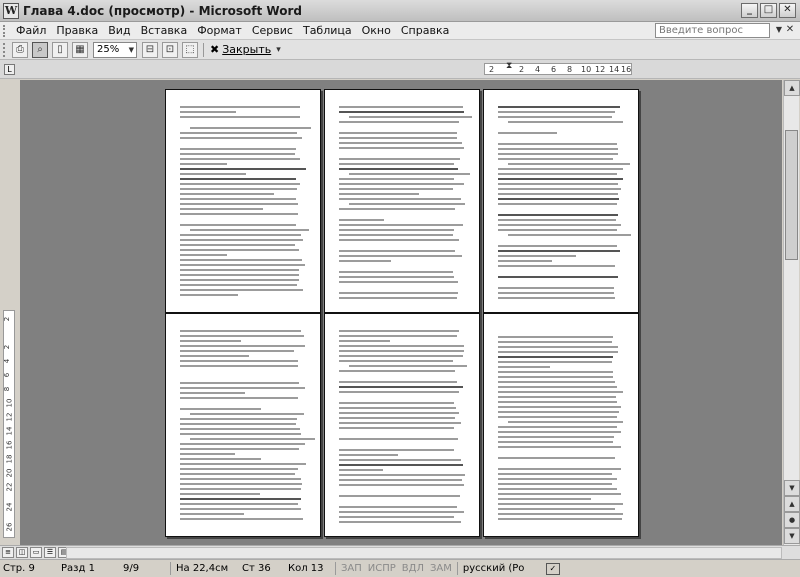  Describe the element at coordinates (790, 30) in the screenshot. I see `document-close-icon: ✕` at that location.